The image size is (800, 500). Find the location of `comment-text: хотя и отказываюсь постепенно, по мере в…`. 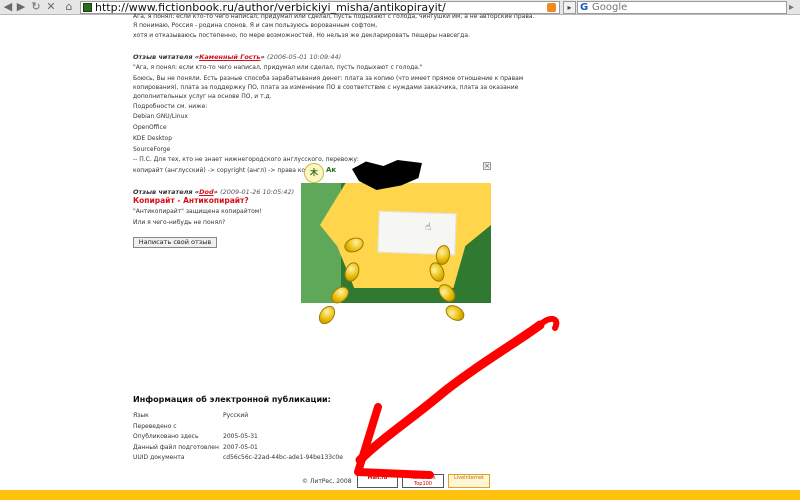

comment-text: хотя и отказываюсь постепенно, по мере в… is located at coordinates (301, 35).